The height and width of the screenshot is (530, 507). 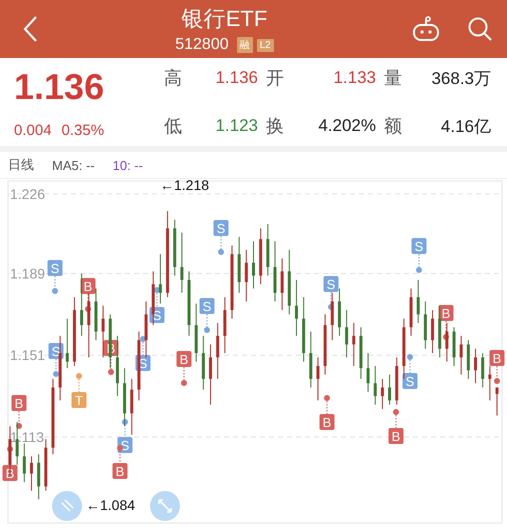 What do you see at coordinates (265, 45) in the screenshot?
I see `tag-badge: L2` at bounding box center [265, 45].